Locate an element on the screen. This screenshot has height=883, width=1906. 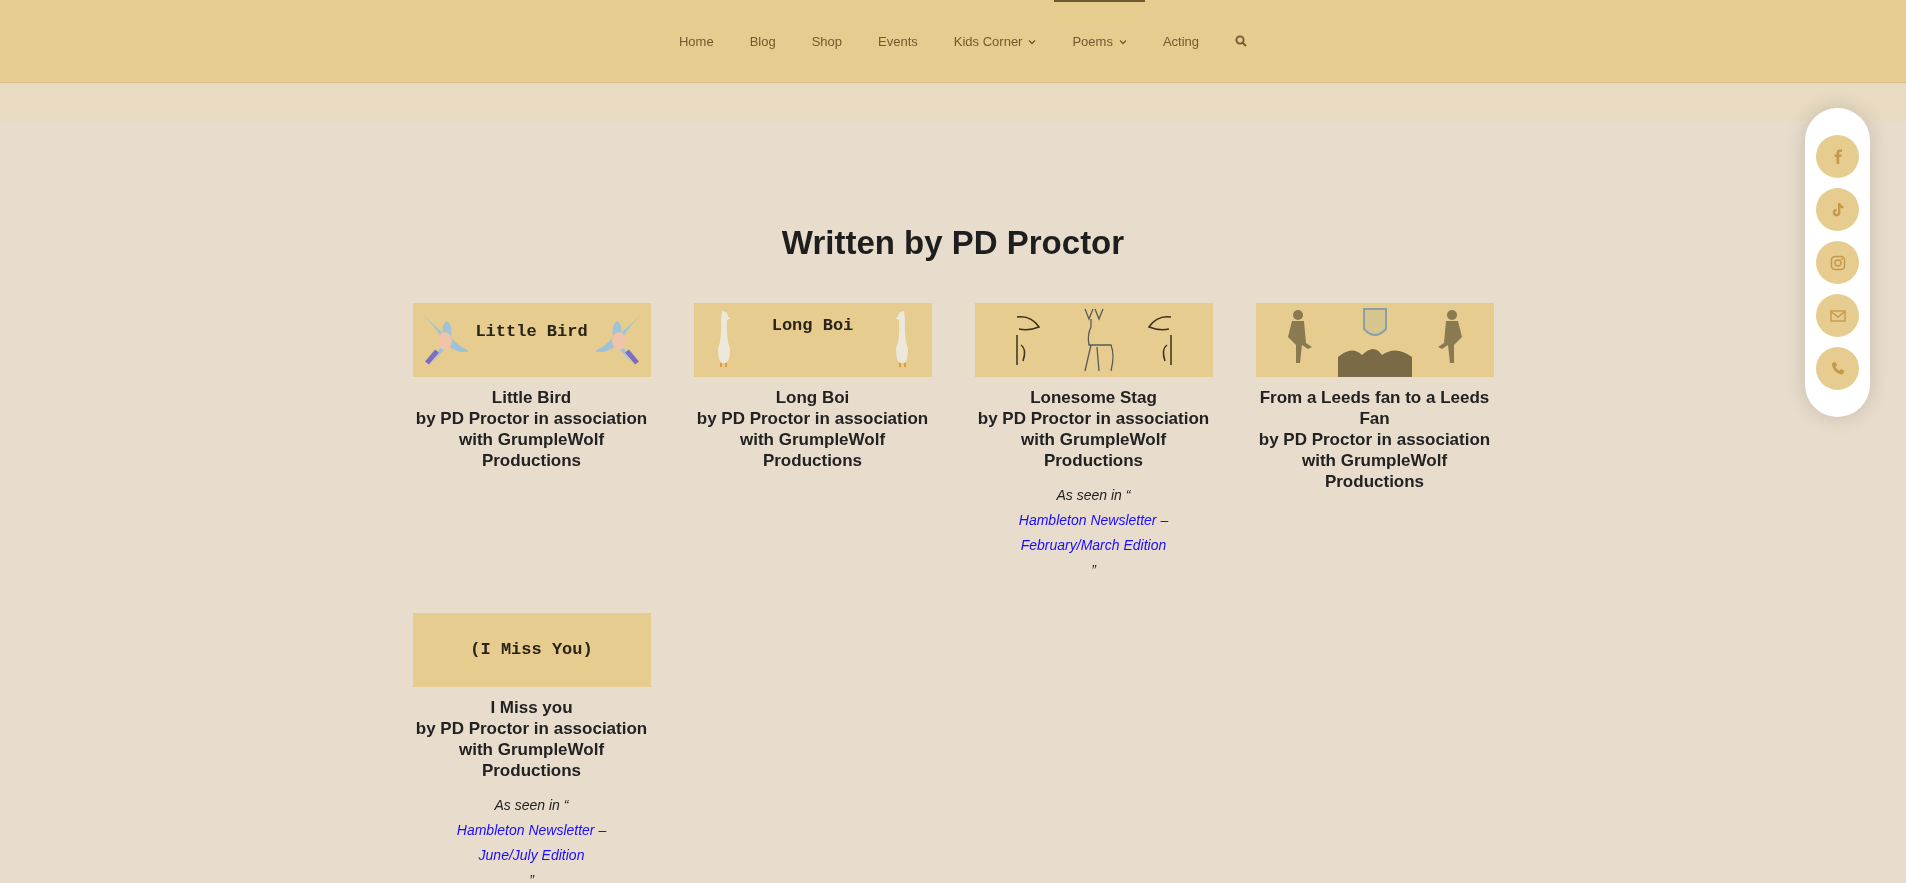
poem-title: Little Bird is located at coordinates (531, 397).